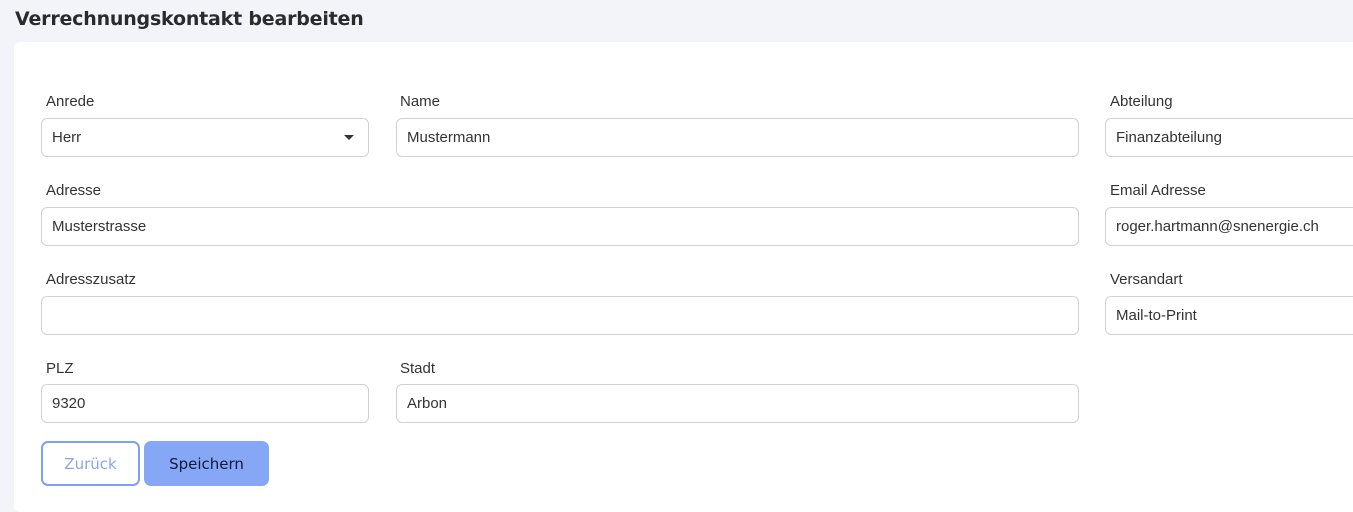  Describe the element at coordinates (67, 137) in the screenshot. I see `anrede-value: Herr` at that location.